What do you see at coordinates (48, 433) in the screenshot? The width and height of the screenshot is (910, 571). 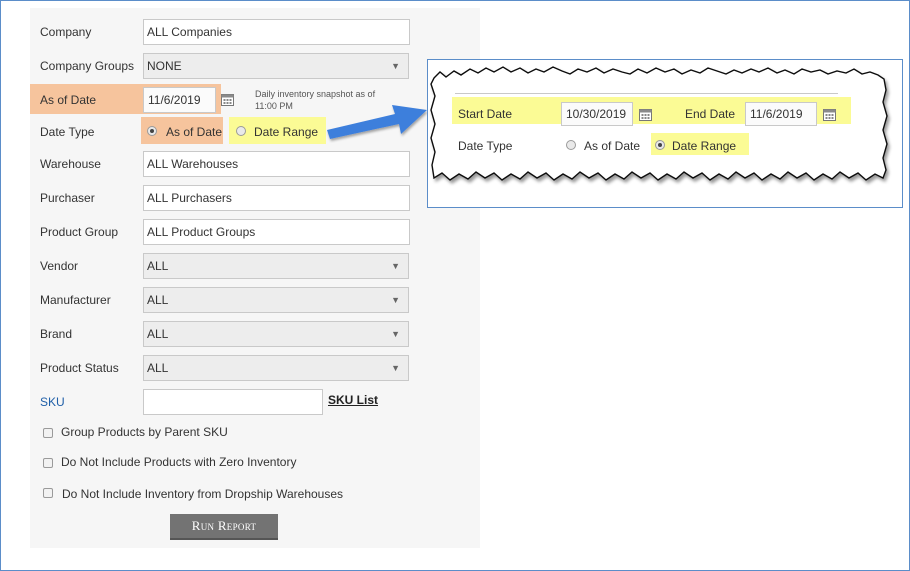 I see `group-by-parent-sku-checkbox` at bounding box center [48, 433].